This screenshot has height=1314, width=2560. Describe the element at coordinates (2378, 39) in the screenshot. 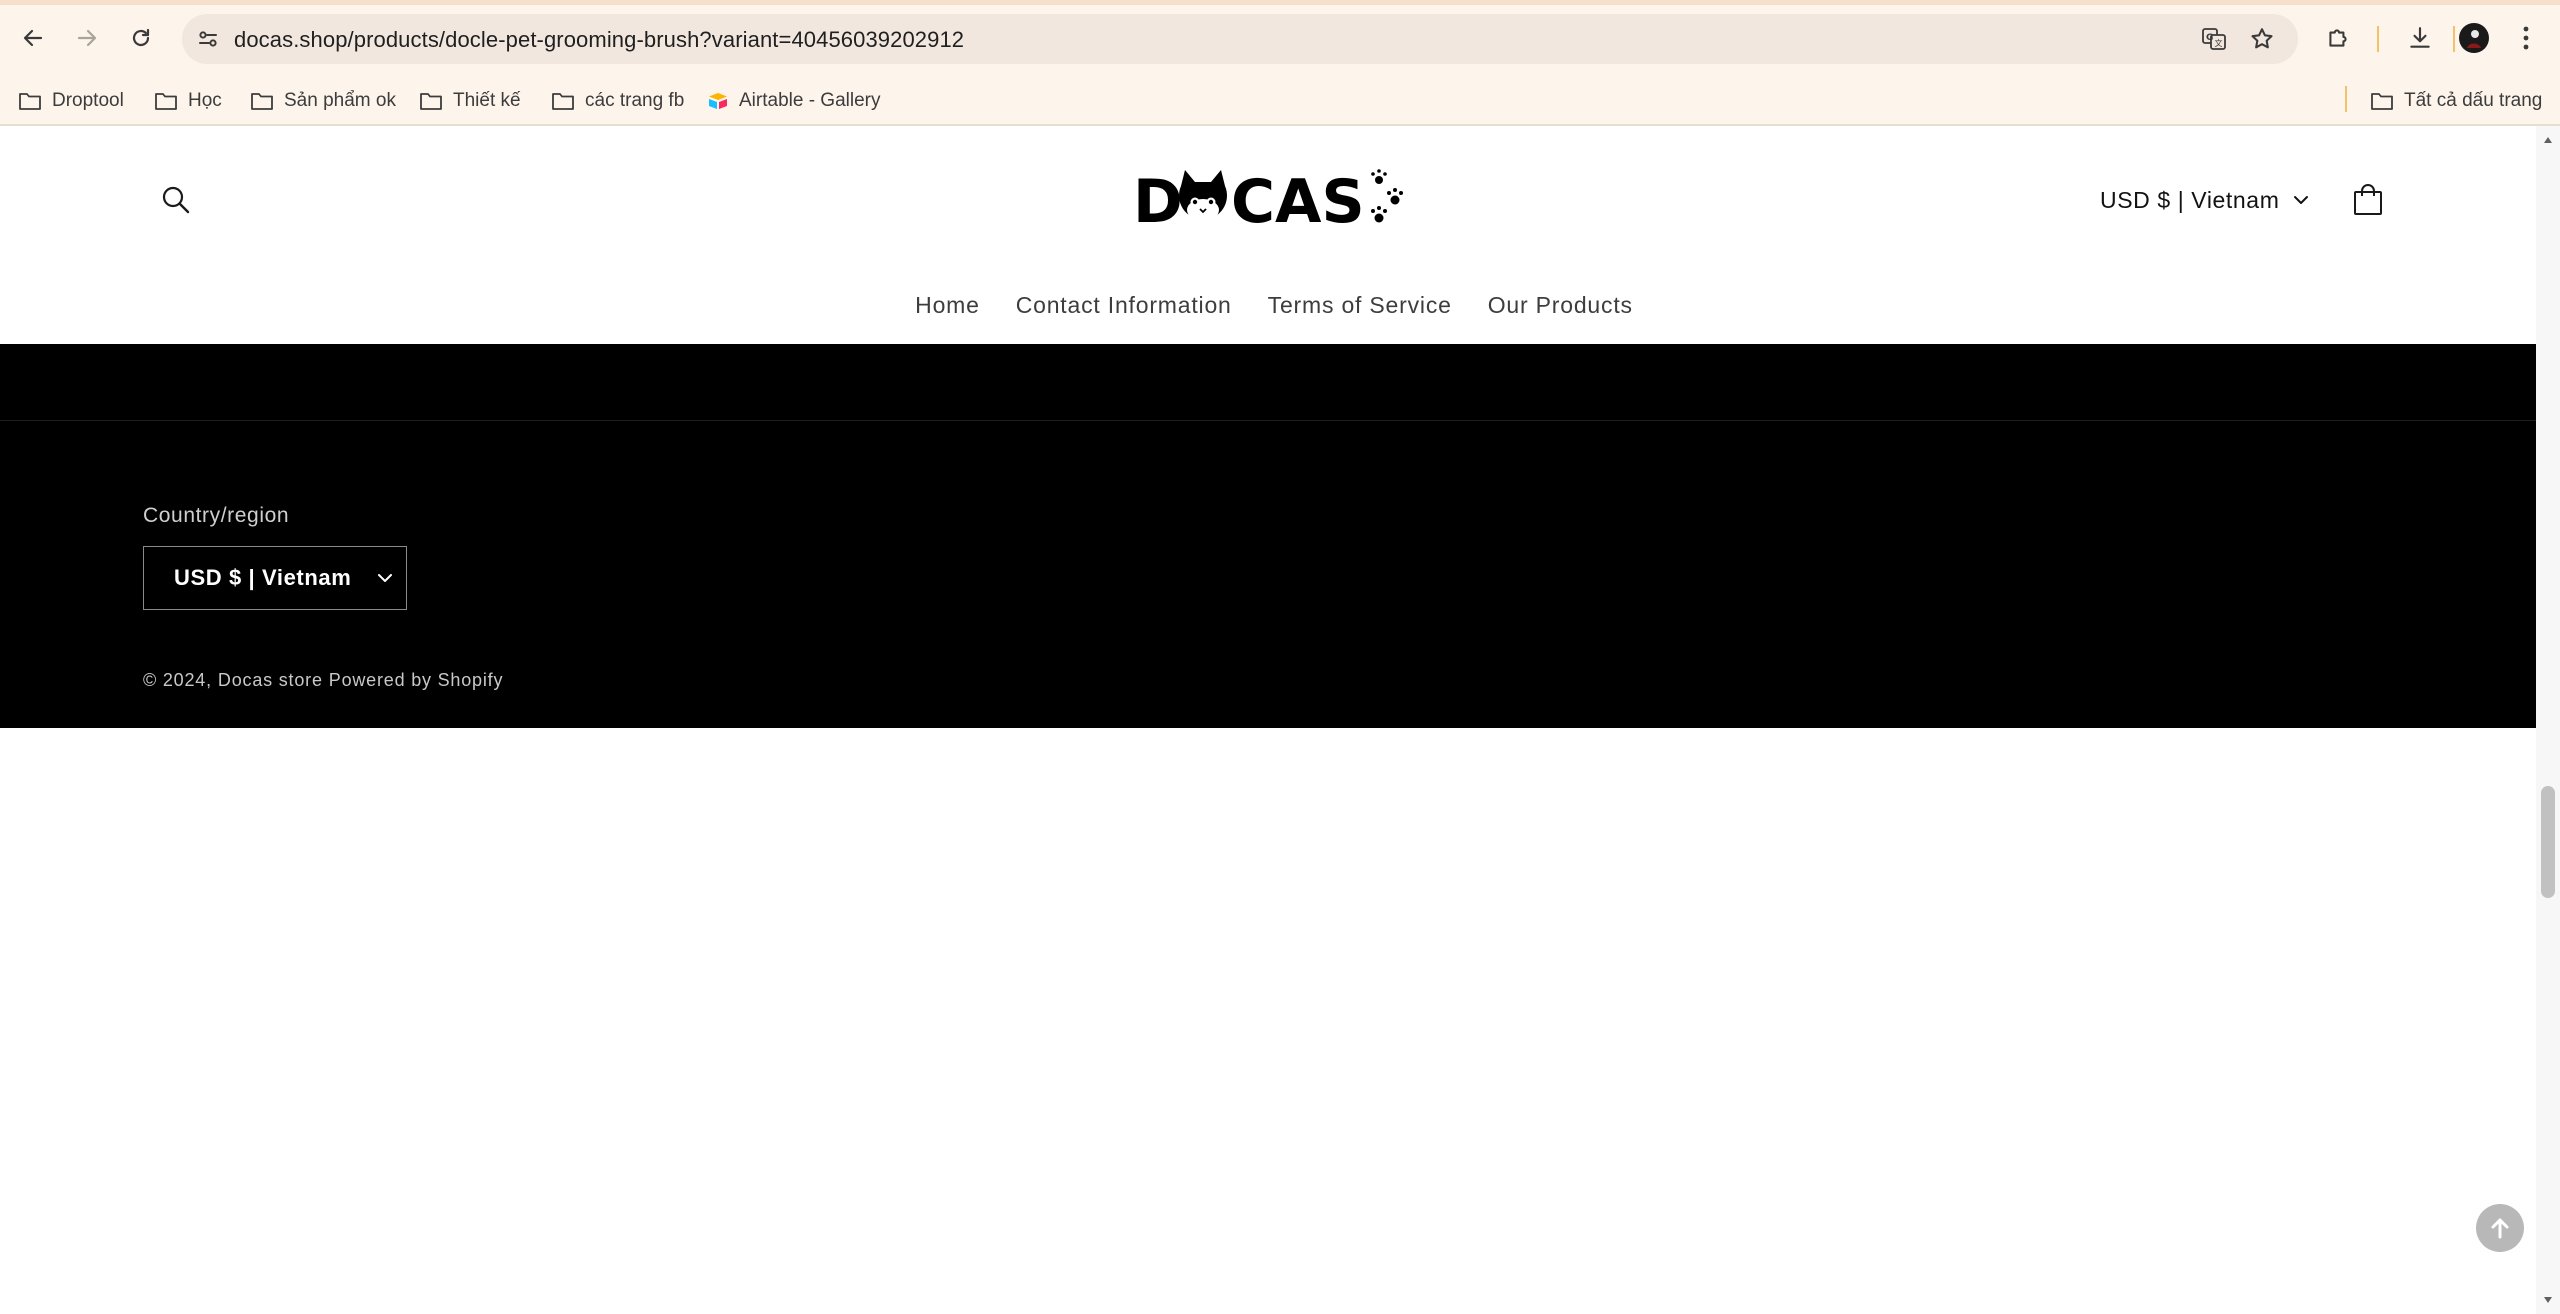

I see `toolbar-divider` at that location.